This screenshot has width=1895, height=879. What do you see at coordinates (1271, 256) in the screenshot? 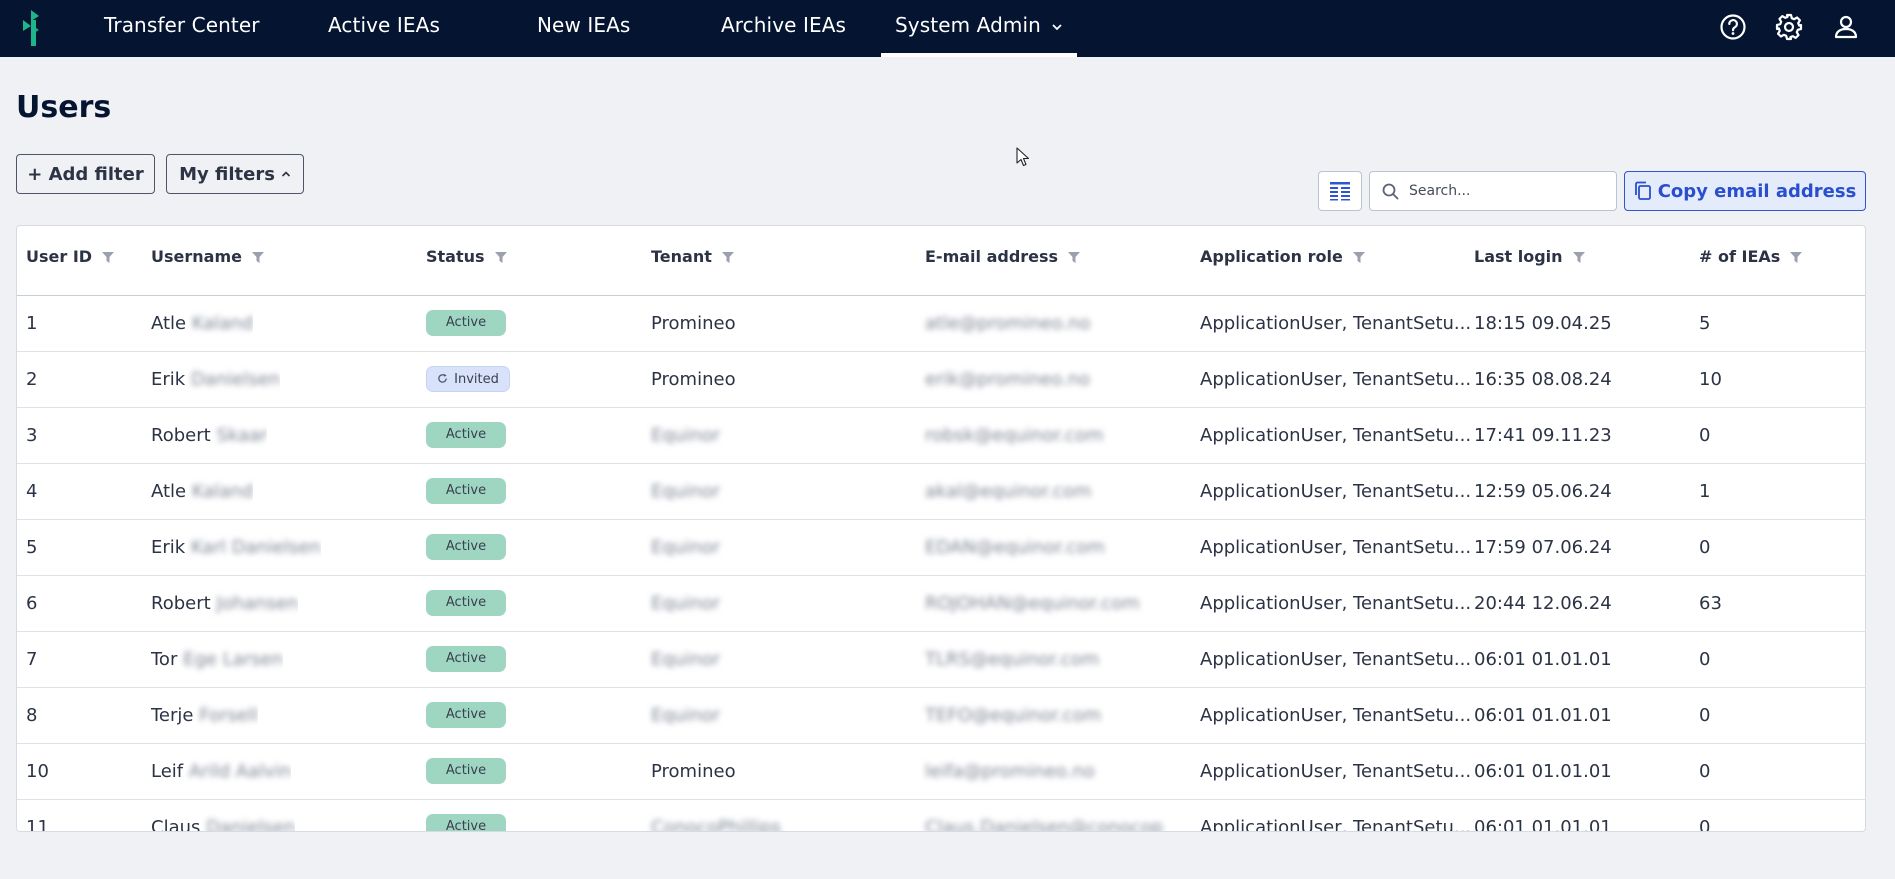
I see `column-header-label: Application role` at bounding box center [1271, 256].